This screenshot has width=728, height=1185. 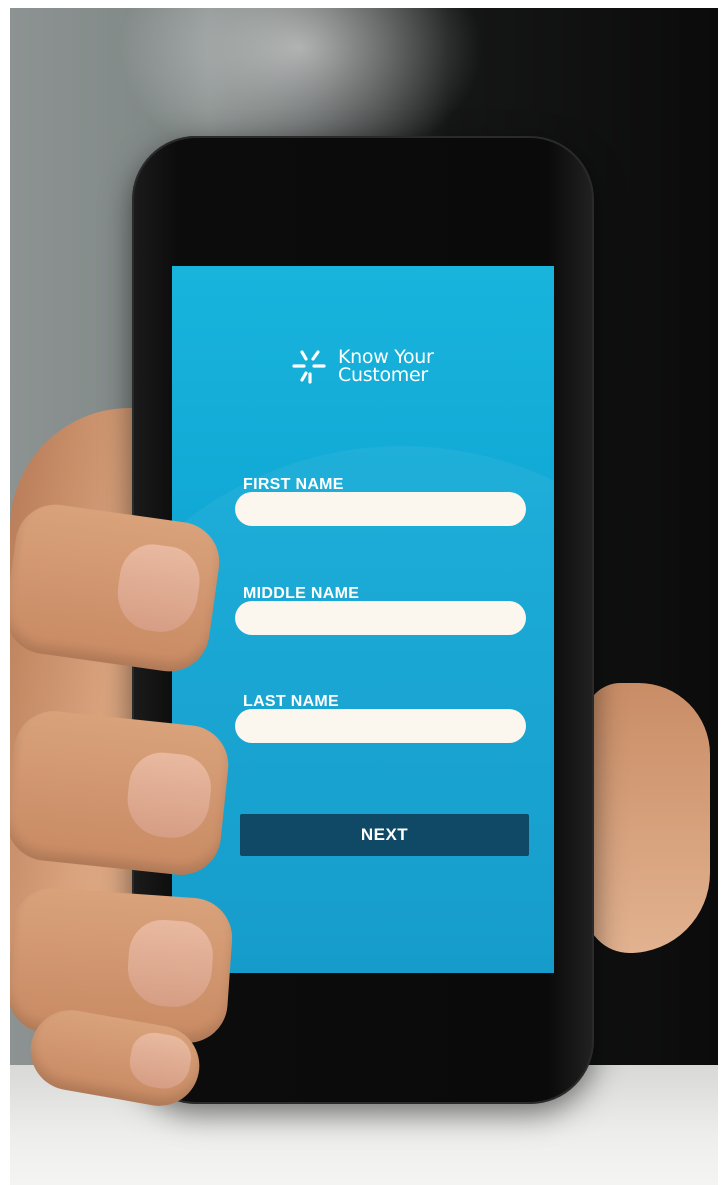 What do you see at coordinates (380, 509) in the screenshot?
I see `first-name-input` at bounding box center [380, 509].